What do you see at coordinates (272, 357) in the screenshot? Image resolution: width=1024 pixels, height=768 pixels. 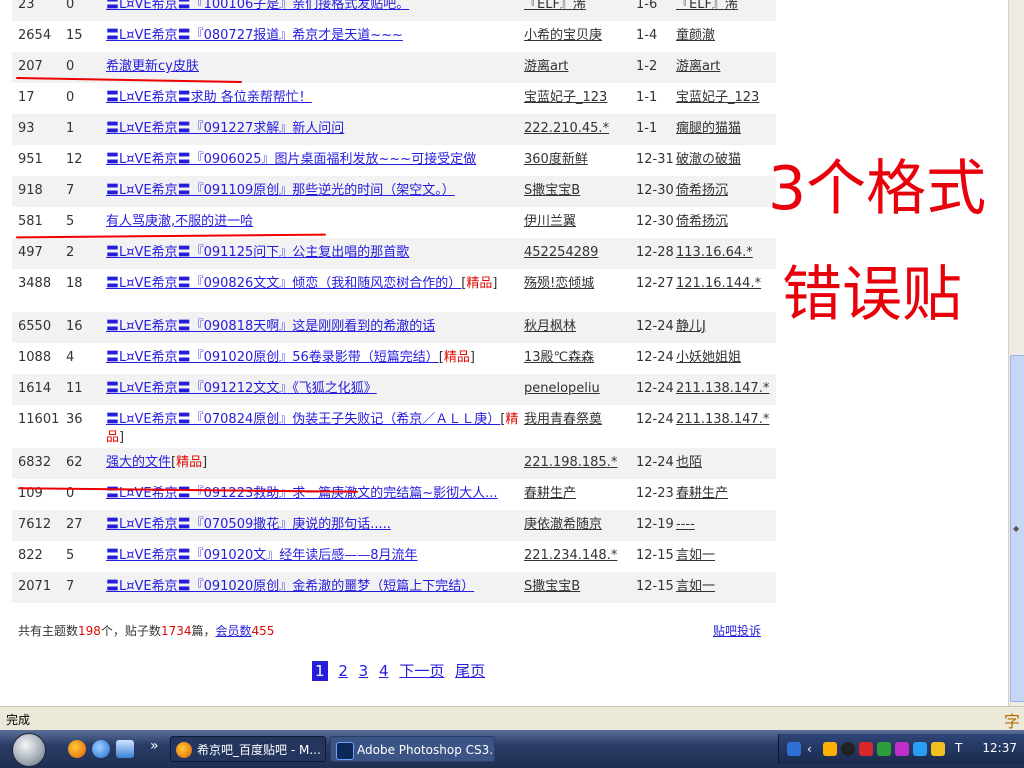 I see `thread-title-link: 〓L¤VE希京〓『091020原创』56卷录影带（短篇完结）` at bounding box center [272, 357].